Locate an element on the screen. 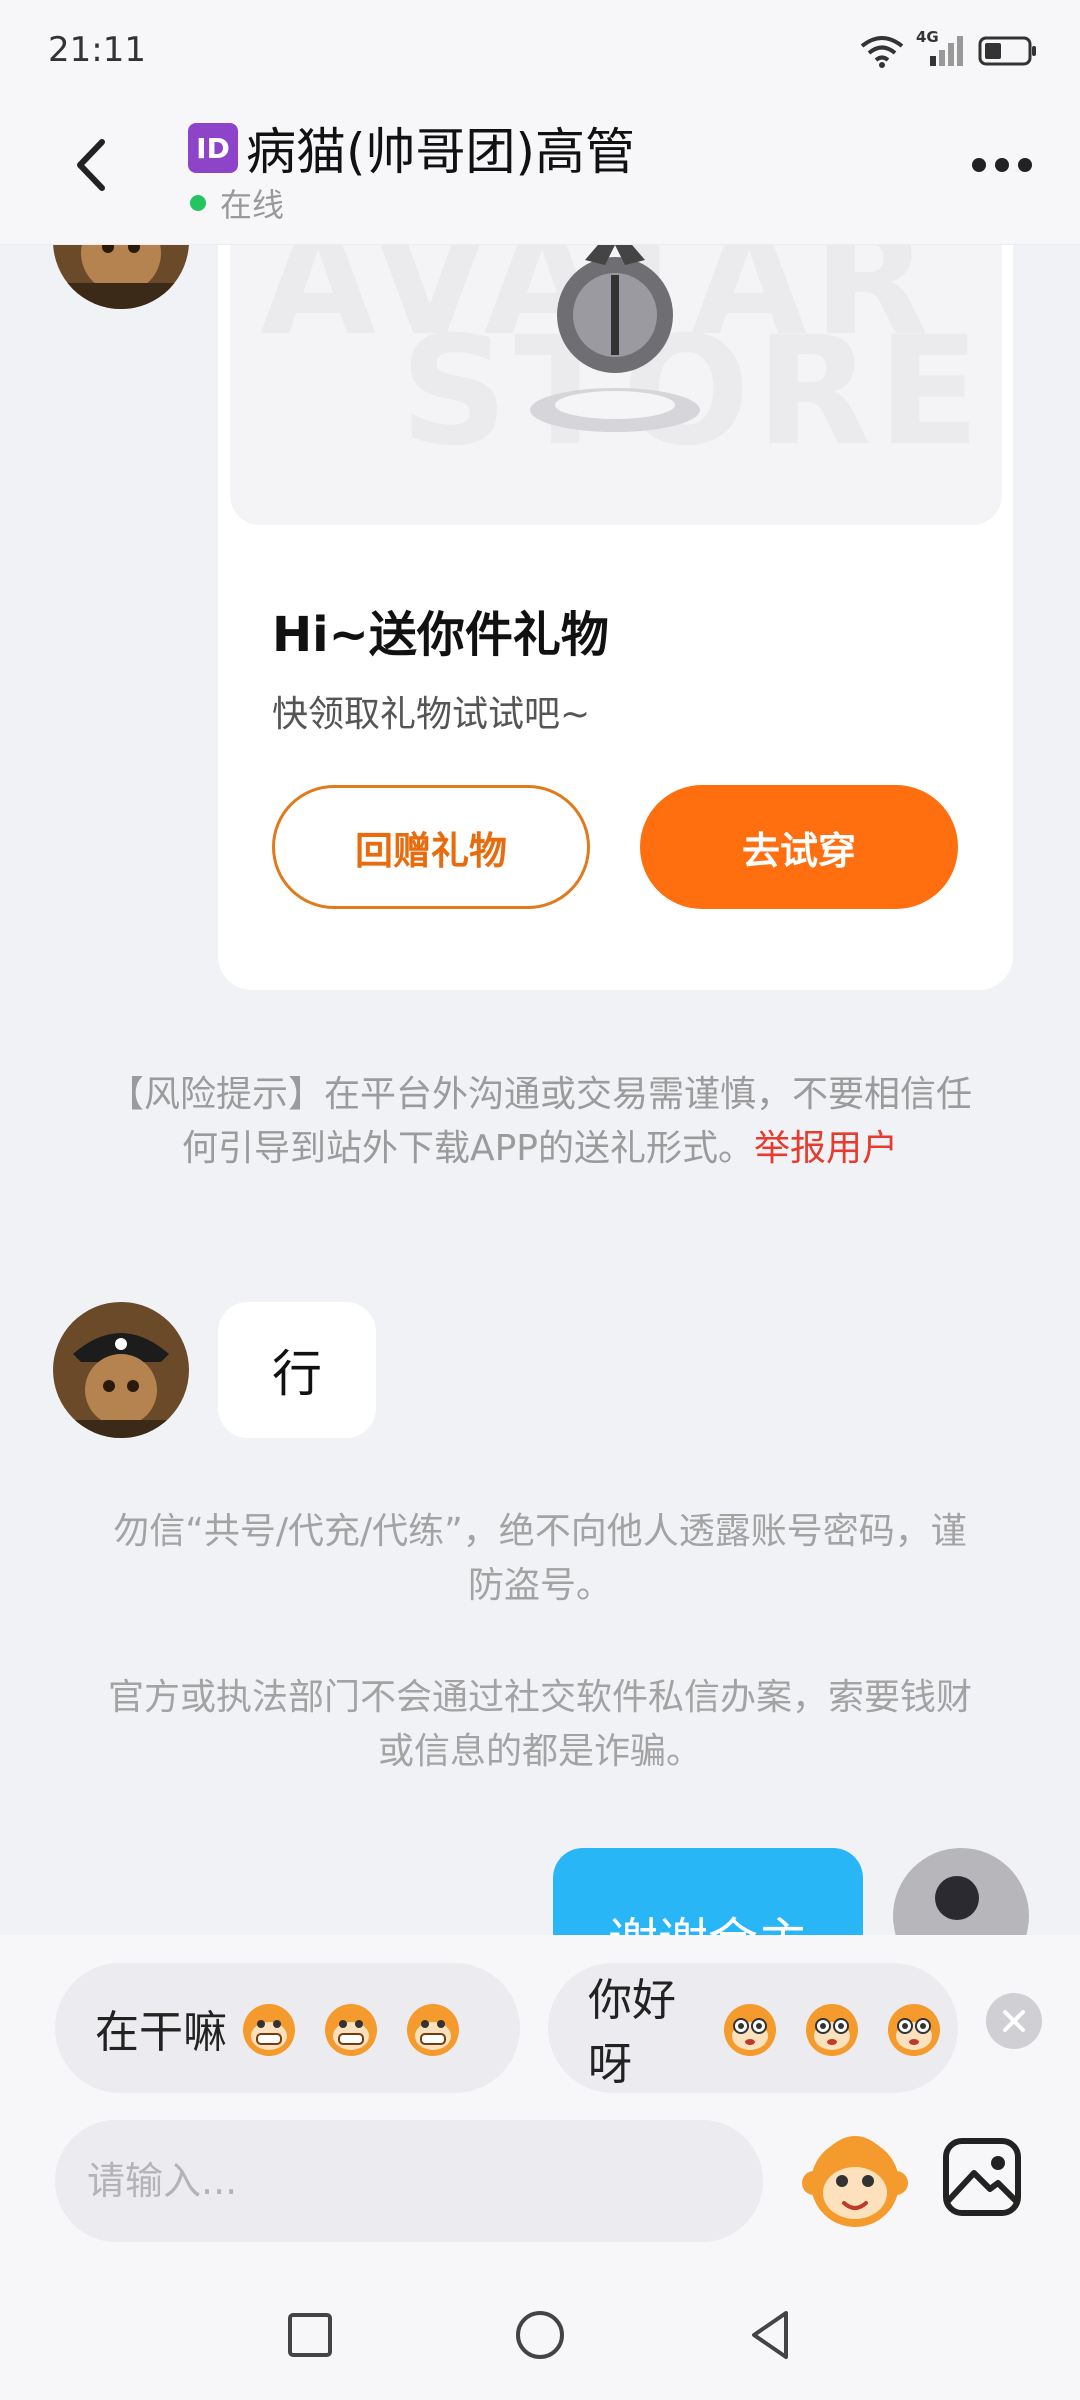  image-button is located at coordinates (982, 2177).